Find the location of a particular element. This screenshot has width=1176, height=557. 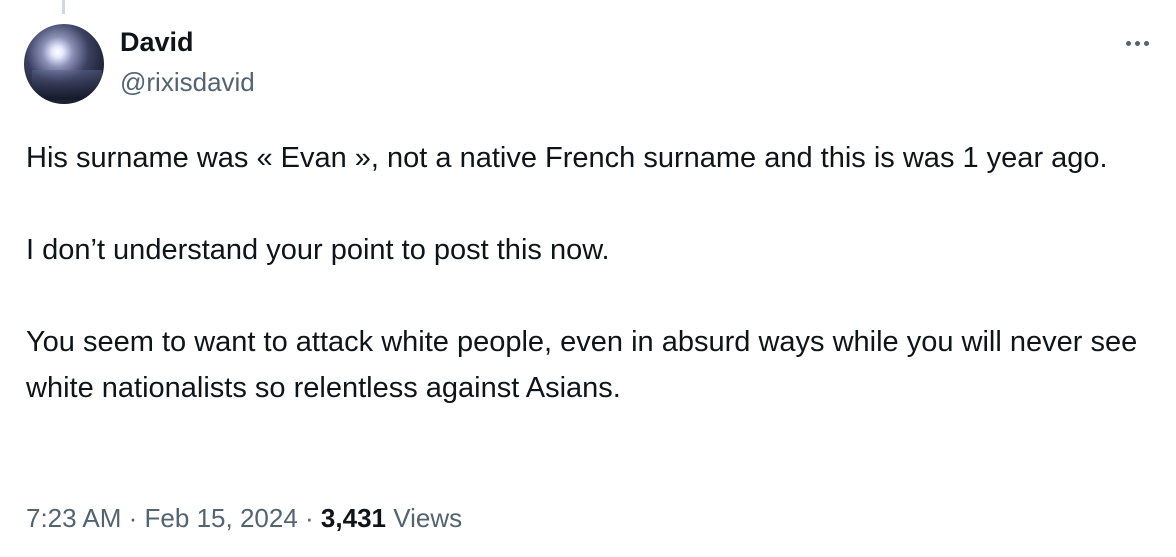

views-label: Views is located at coordinates (428, 518).